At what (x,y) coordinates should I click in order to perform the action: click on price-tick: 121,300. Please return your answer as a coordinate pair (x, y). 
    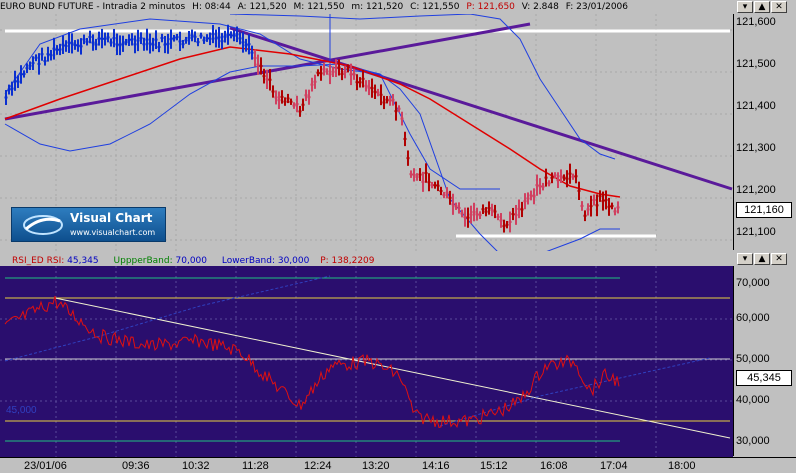
    Looking at the image, I should click on (756, 148).